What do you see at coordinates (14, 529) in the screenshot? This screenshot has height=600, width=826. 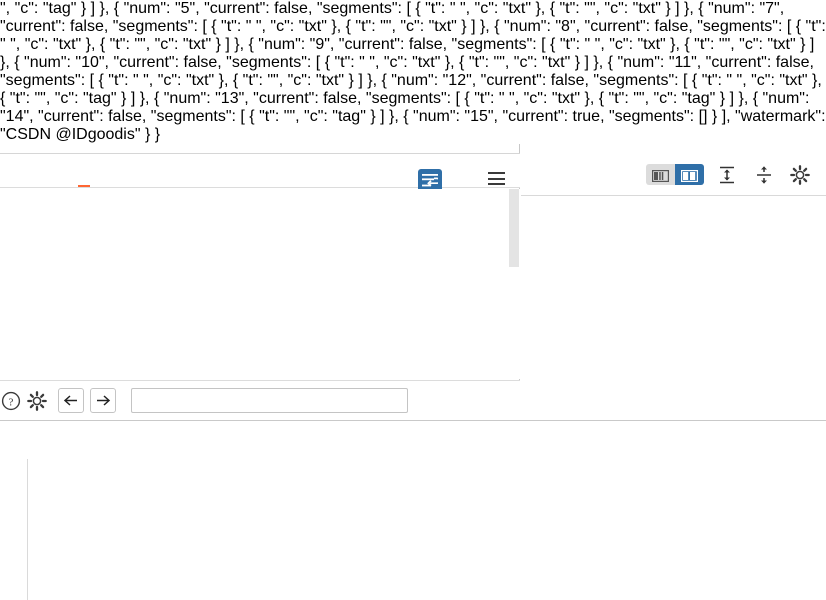 I see `csrf-line-numbers` at bounding box center [14, 529].